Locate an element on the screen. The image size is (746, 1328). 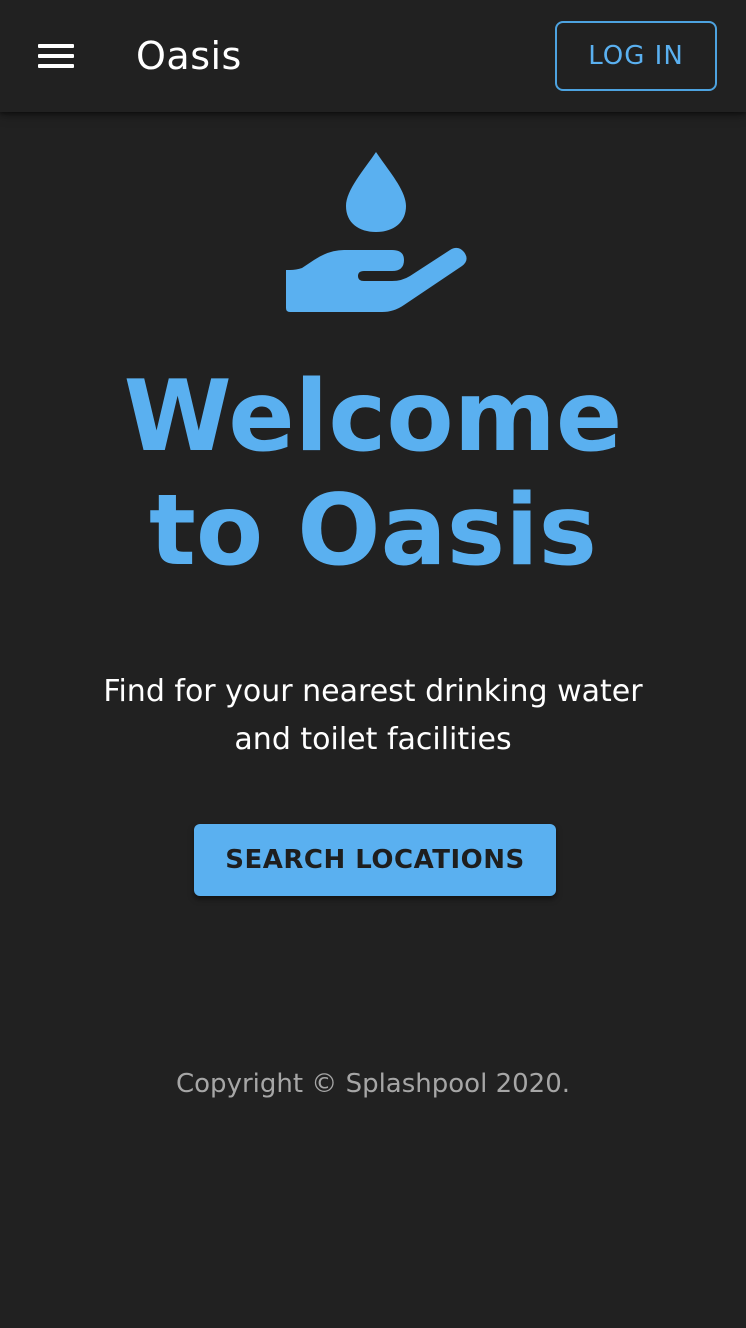
welcome-heading-line-1: Welcome is located at coordinates (373, 417).